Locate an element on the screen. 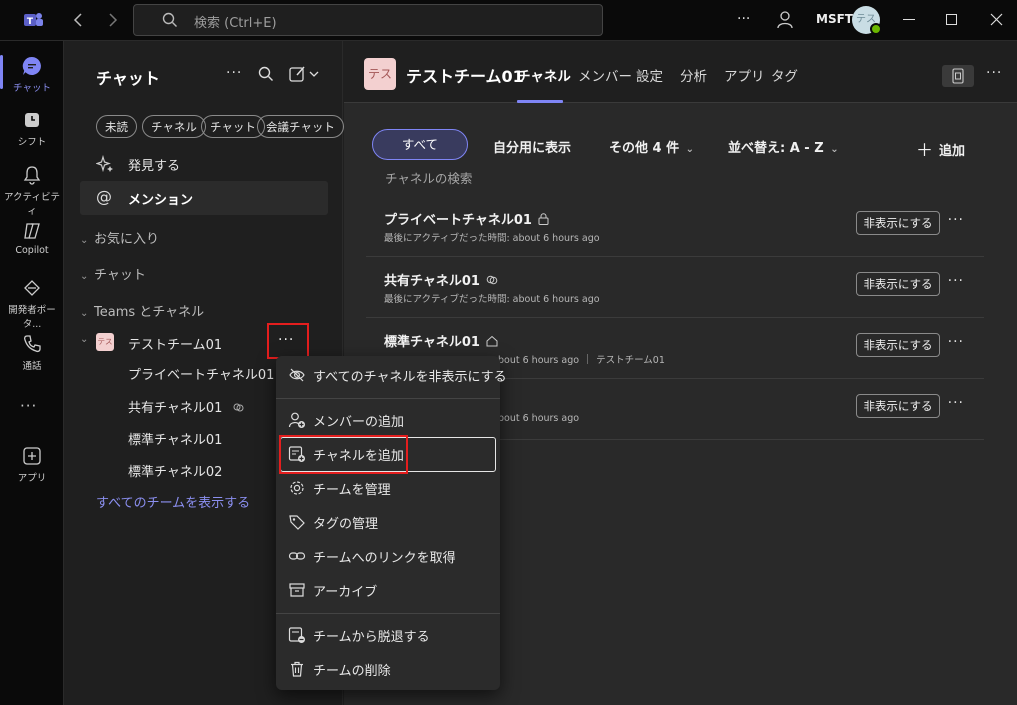 Image resolution: width=1017 pixels, height=705 pixels. channel-item: 共有チャネル01 is located at coordinates (186, 406).